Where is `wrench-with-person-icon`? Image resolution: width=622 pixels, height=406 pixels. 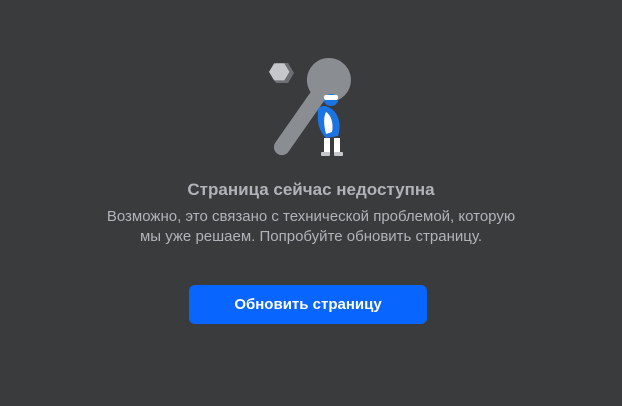 wrench-with-person-icon is located at coordinates (310, 107).